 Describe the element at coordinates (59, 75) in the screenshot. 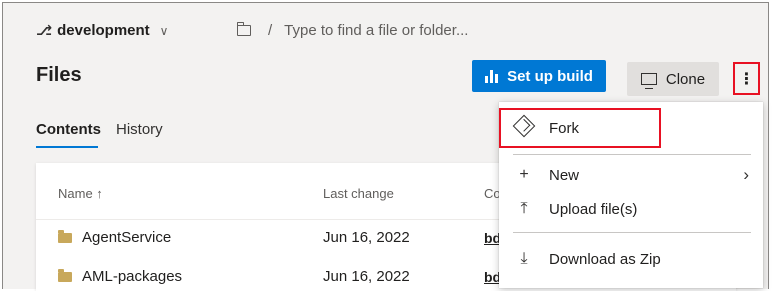

I see `page-title: Files` at that location.